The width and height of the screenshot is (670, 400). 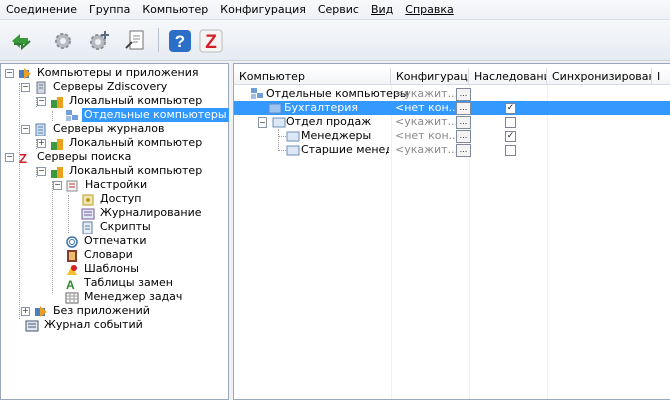 What do you see at coordinates (88, 199) in the screenshot?
I see `access-icon` at bounding box center [88, 199].